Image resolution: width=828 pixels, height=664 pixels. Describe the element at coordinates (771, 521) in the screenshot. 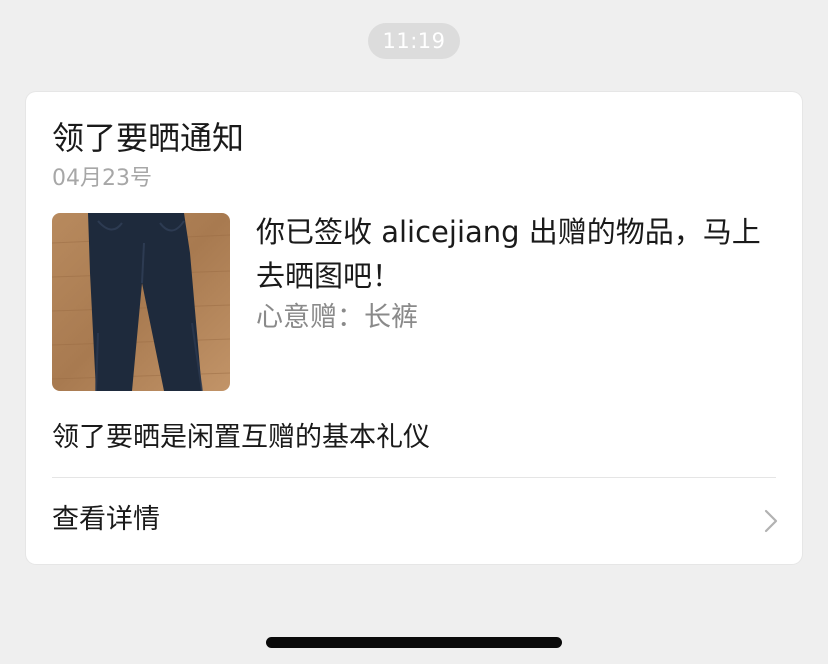

I see `chevron-right-icon` at that location.